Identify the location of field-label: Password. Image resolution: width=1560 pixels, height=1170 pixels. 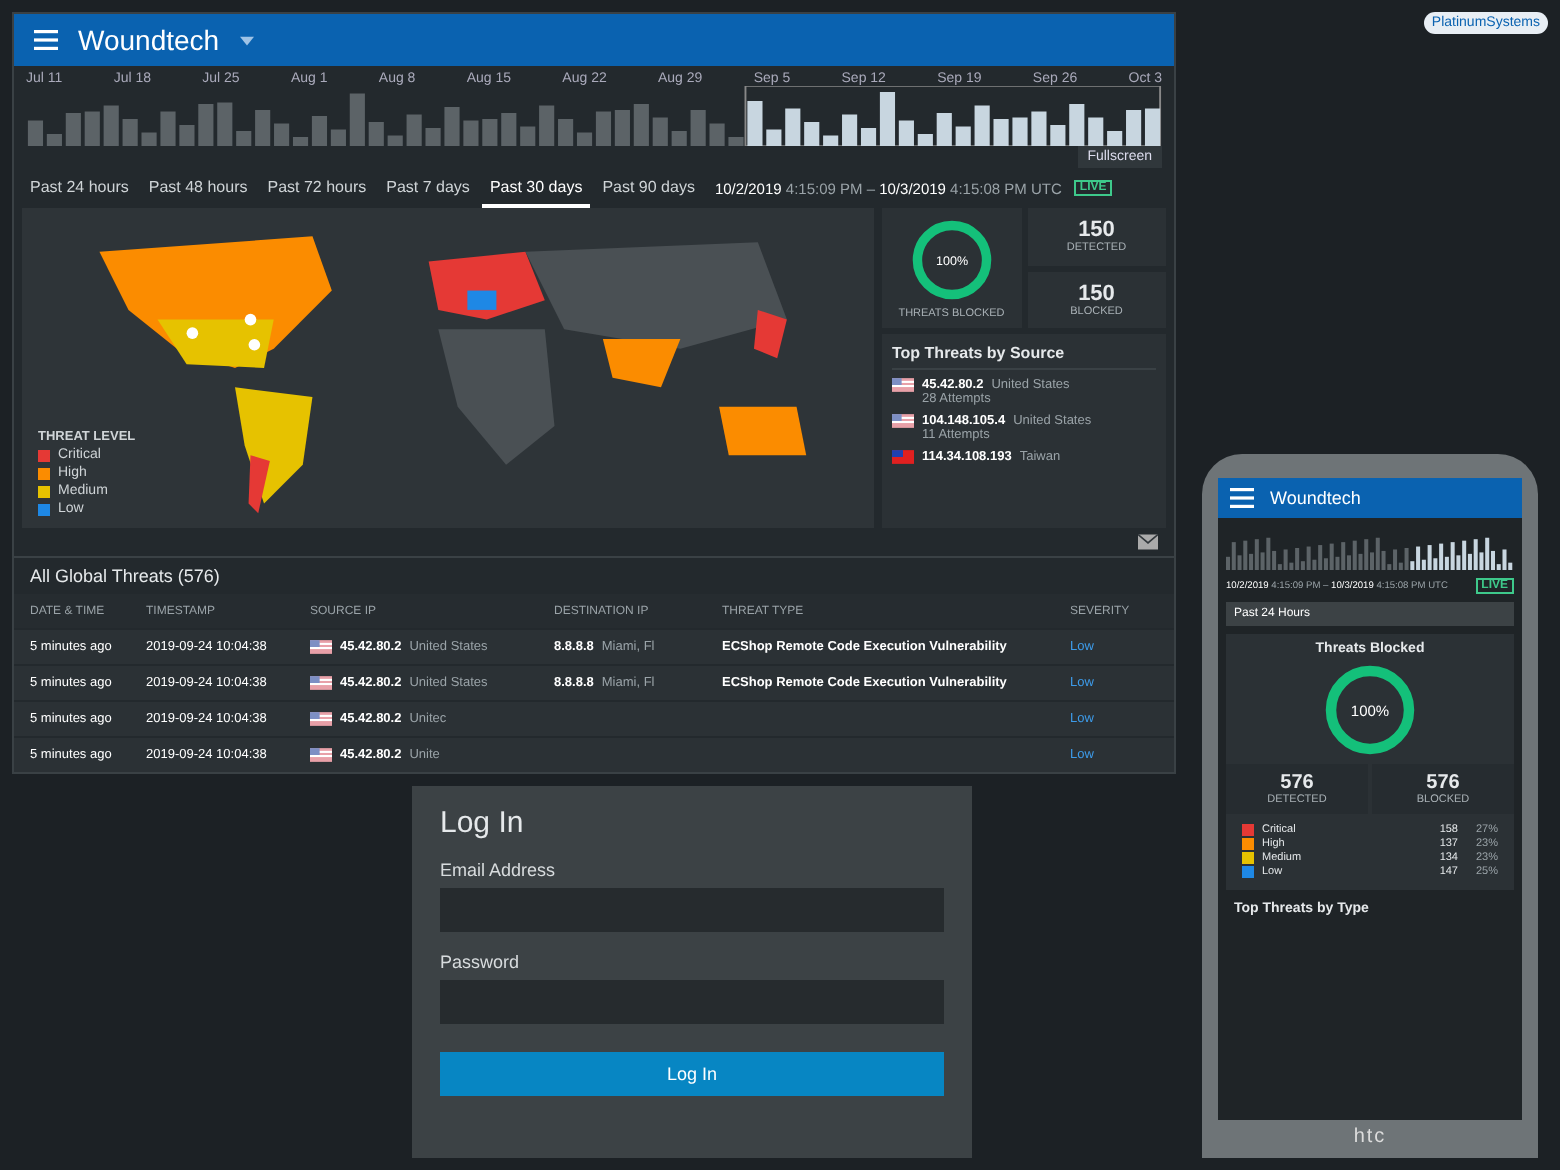
(481, 962).